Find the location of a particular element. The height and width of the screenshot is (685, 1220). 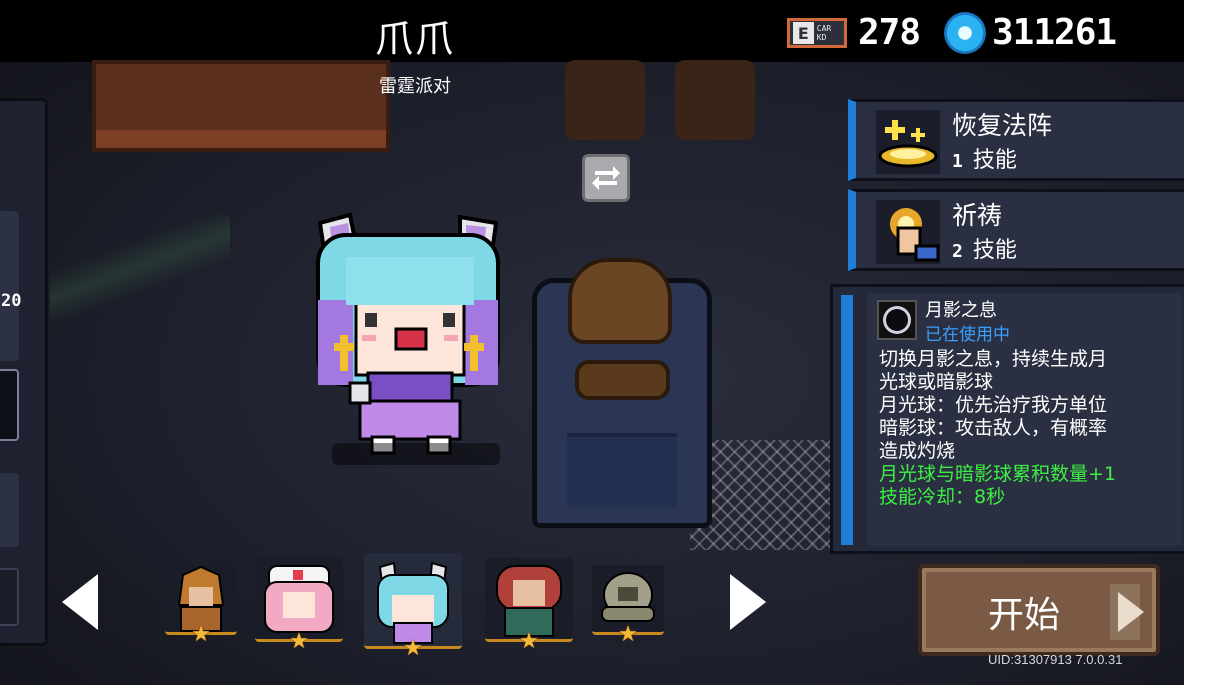

vines-decoration is located at coordinates (140, 275).